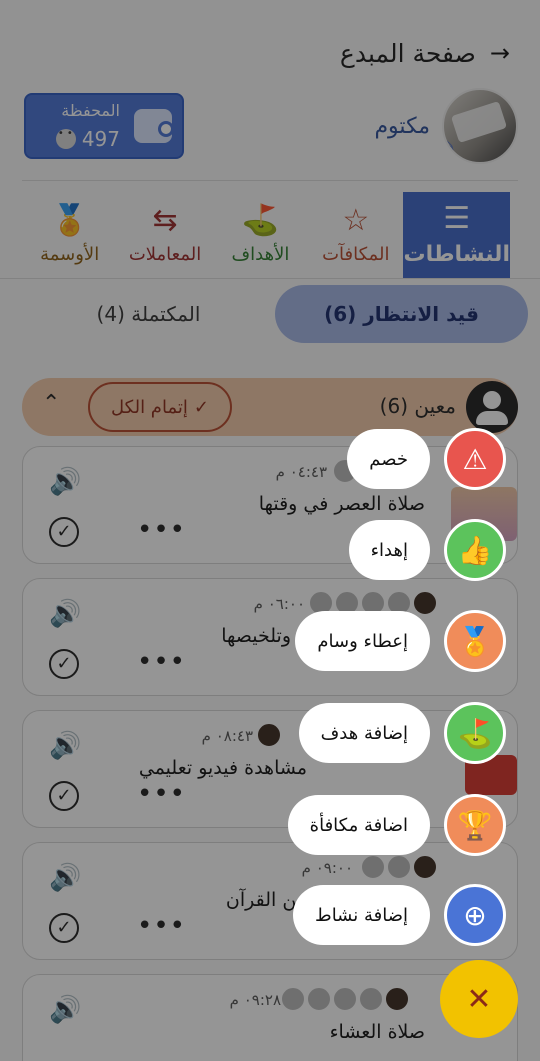 The image size is (540, 1061). What do you see at coordinates (364, 733) in the screenshot?
I see `fab-label: إضافة هدف` at bounding box center [364, 733].